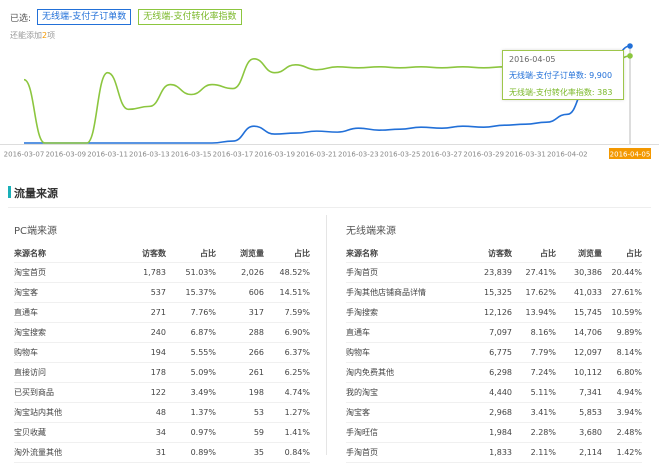 This screenshot has width=659, height=463. What do you see at coordinates (500, 392) in the screenshot?
I see `cell-visitors: 4,440` at bounding box center [500, 392].